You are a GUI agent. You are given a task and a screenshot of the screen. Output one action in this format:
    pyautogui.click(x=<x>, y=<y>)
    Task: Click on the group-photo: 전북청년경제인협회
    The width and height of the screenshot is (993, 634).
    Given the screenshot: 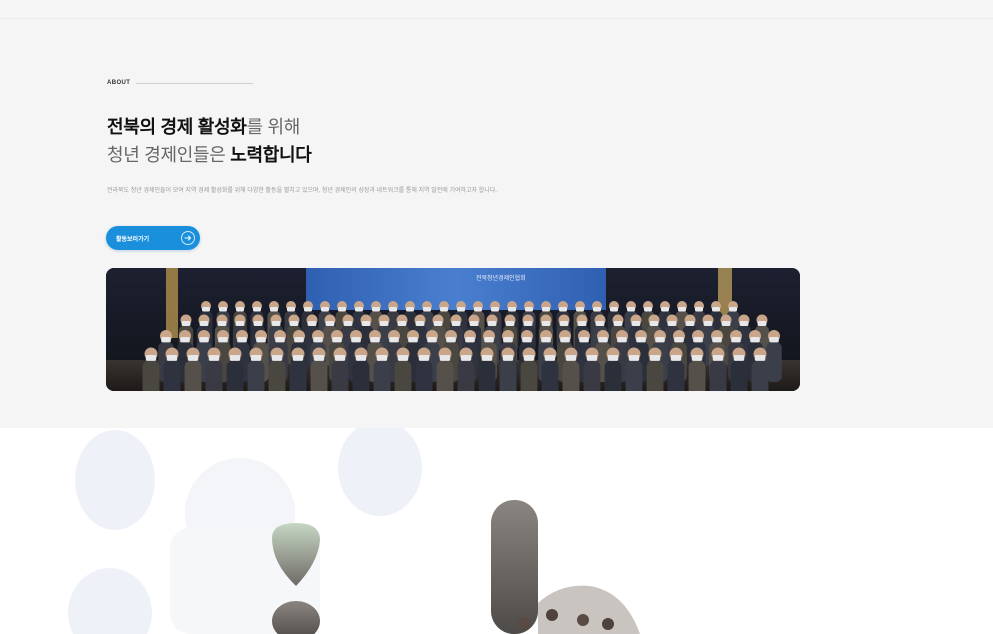 What is the action you would take?
    pyautogui.click(x=453, y=329)
    